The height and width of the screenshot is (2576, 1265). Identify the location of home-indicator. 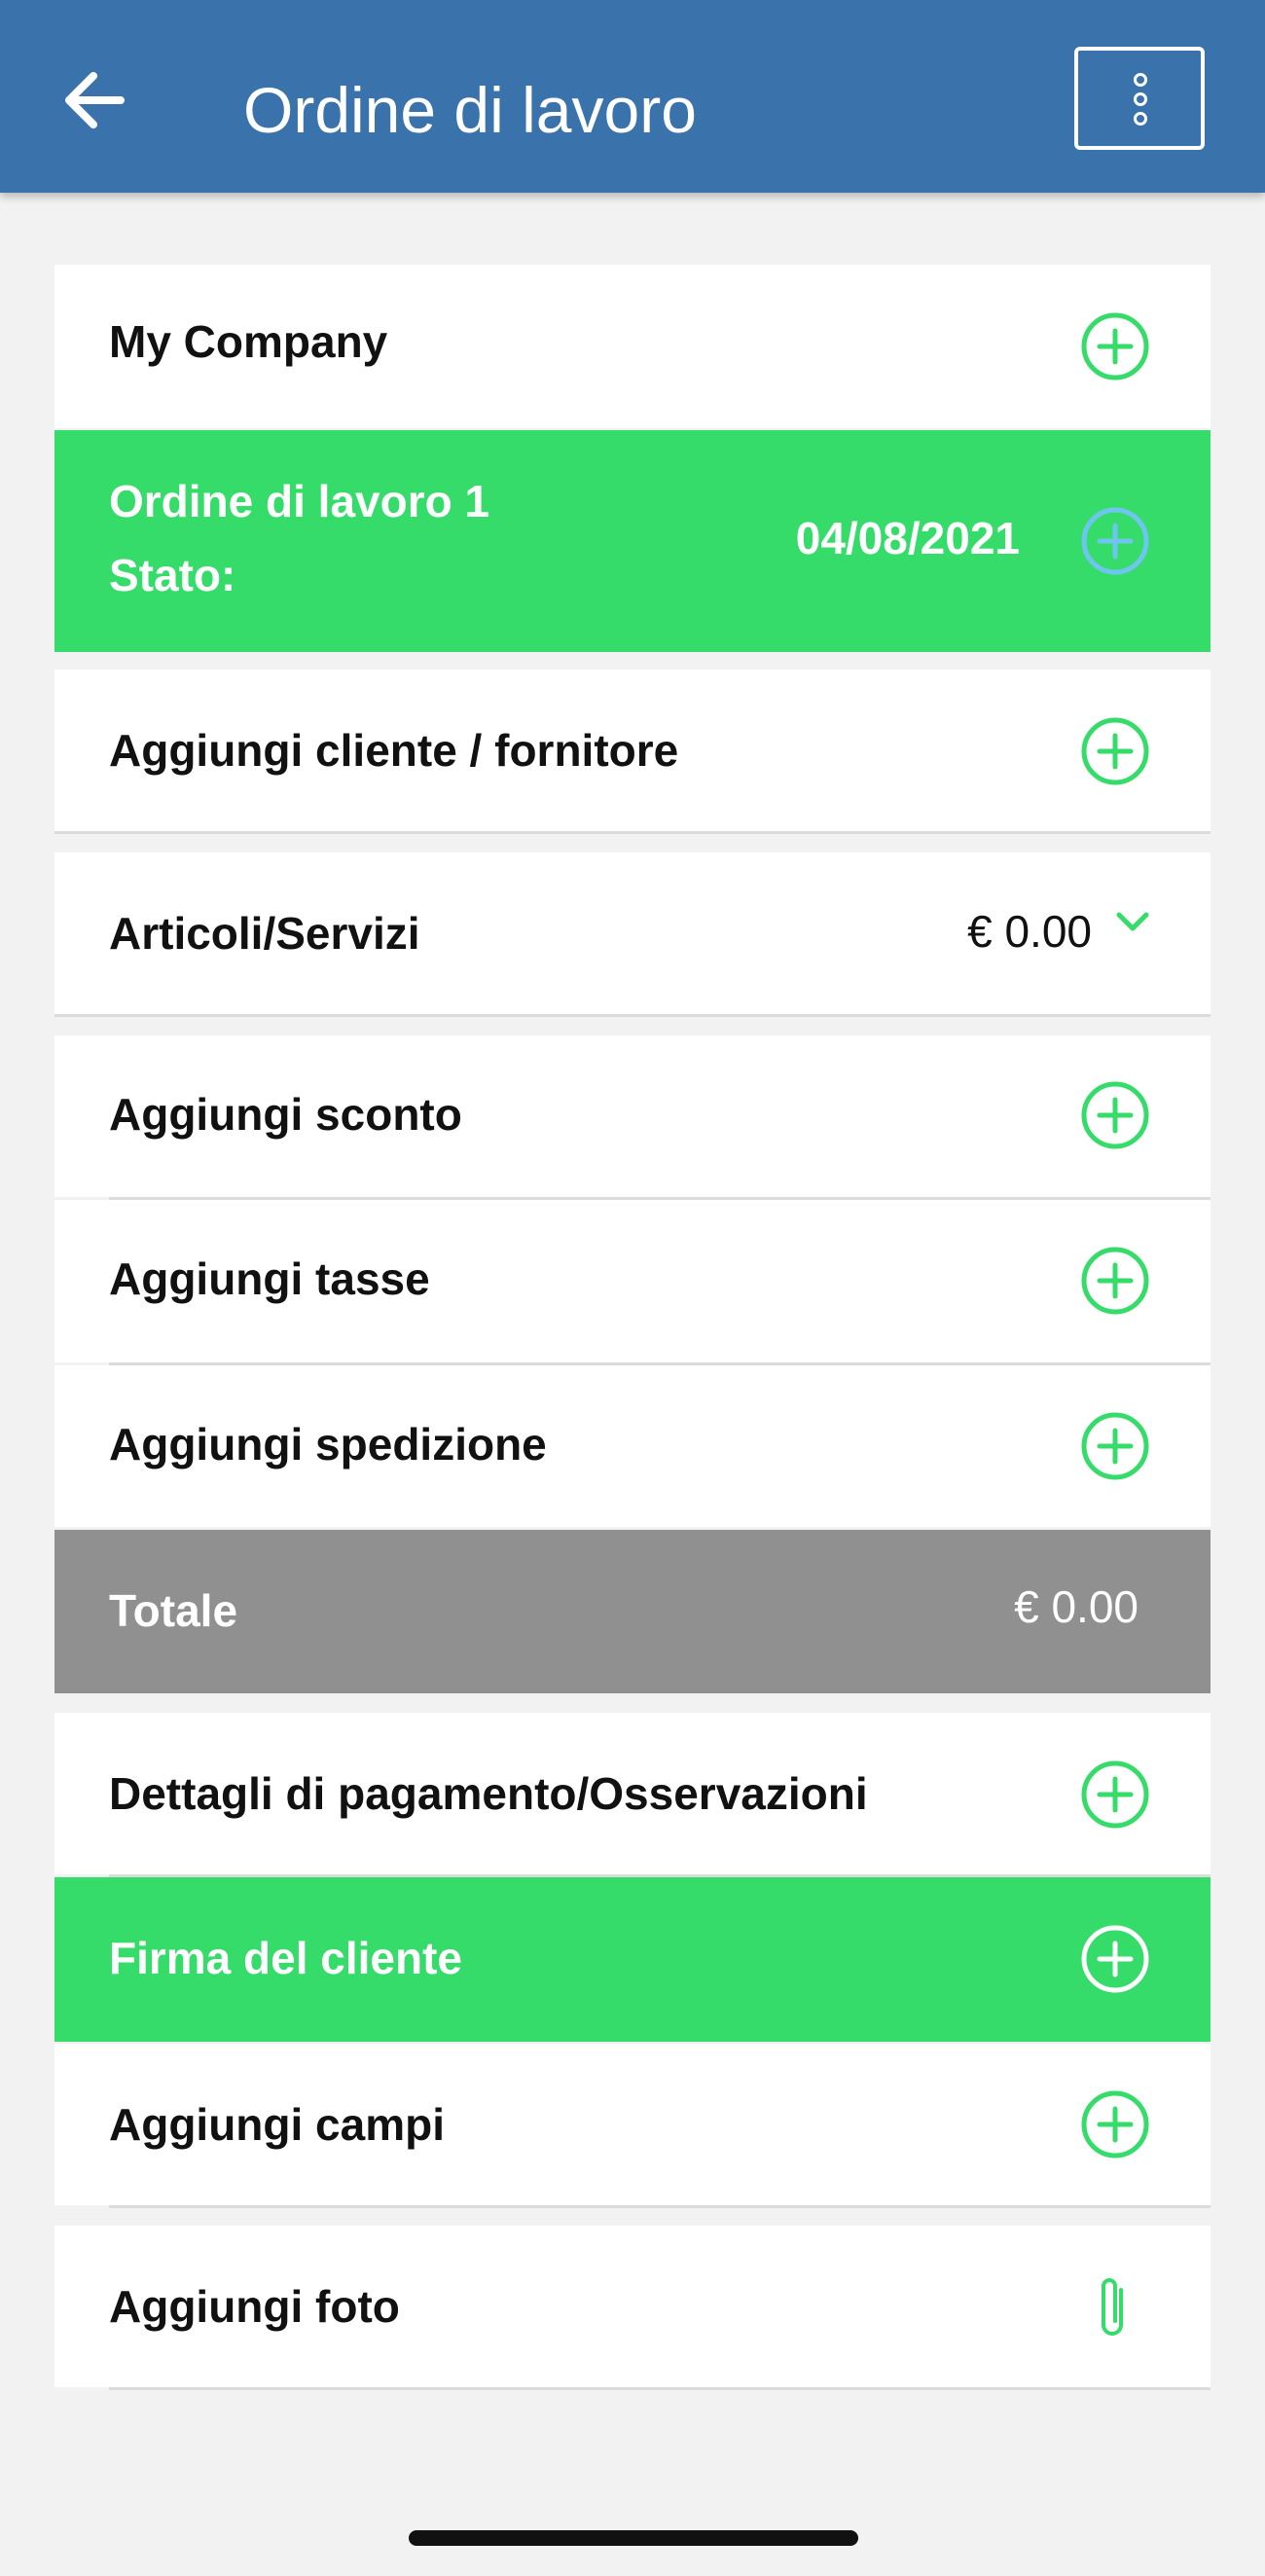
(633, 2538).